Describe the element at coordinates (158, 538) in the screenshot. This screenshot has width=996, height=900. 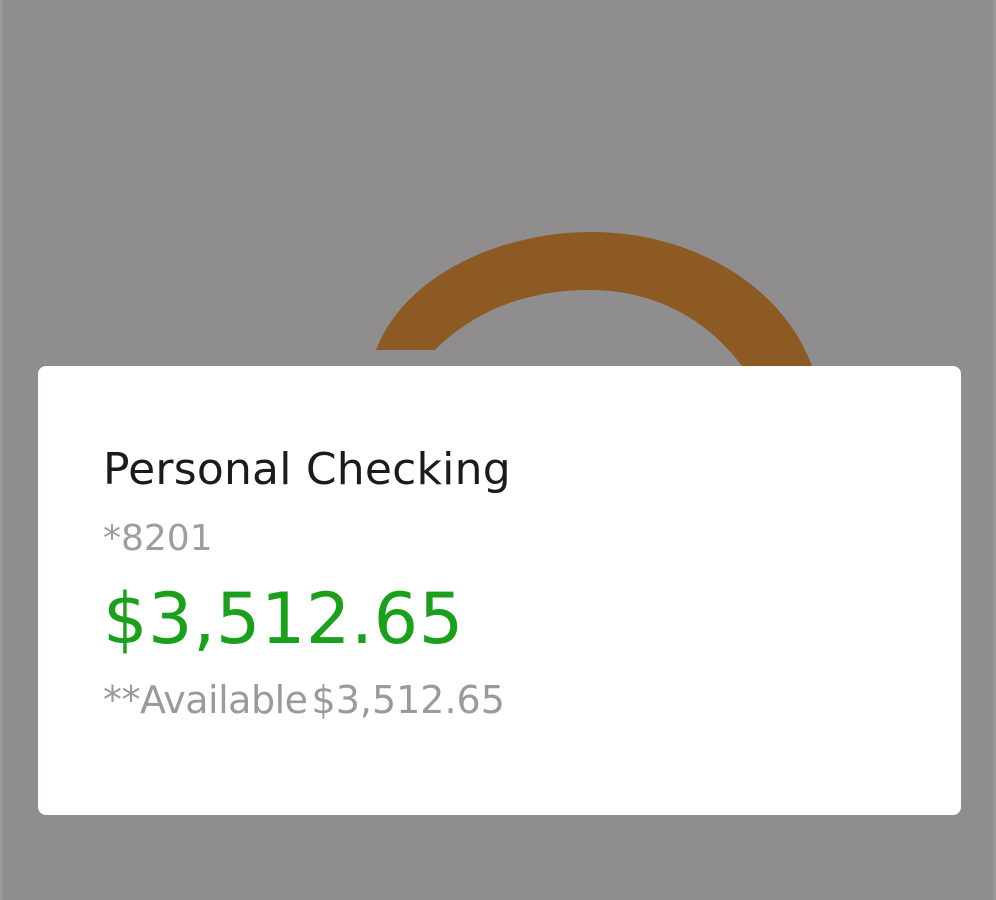
I see `account-number: *8201` at that location.